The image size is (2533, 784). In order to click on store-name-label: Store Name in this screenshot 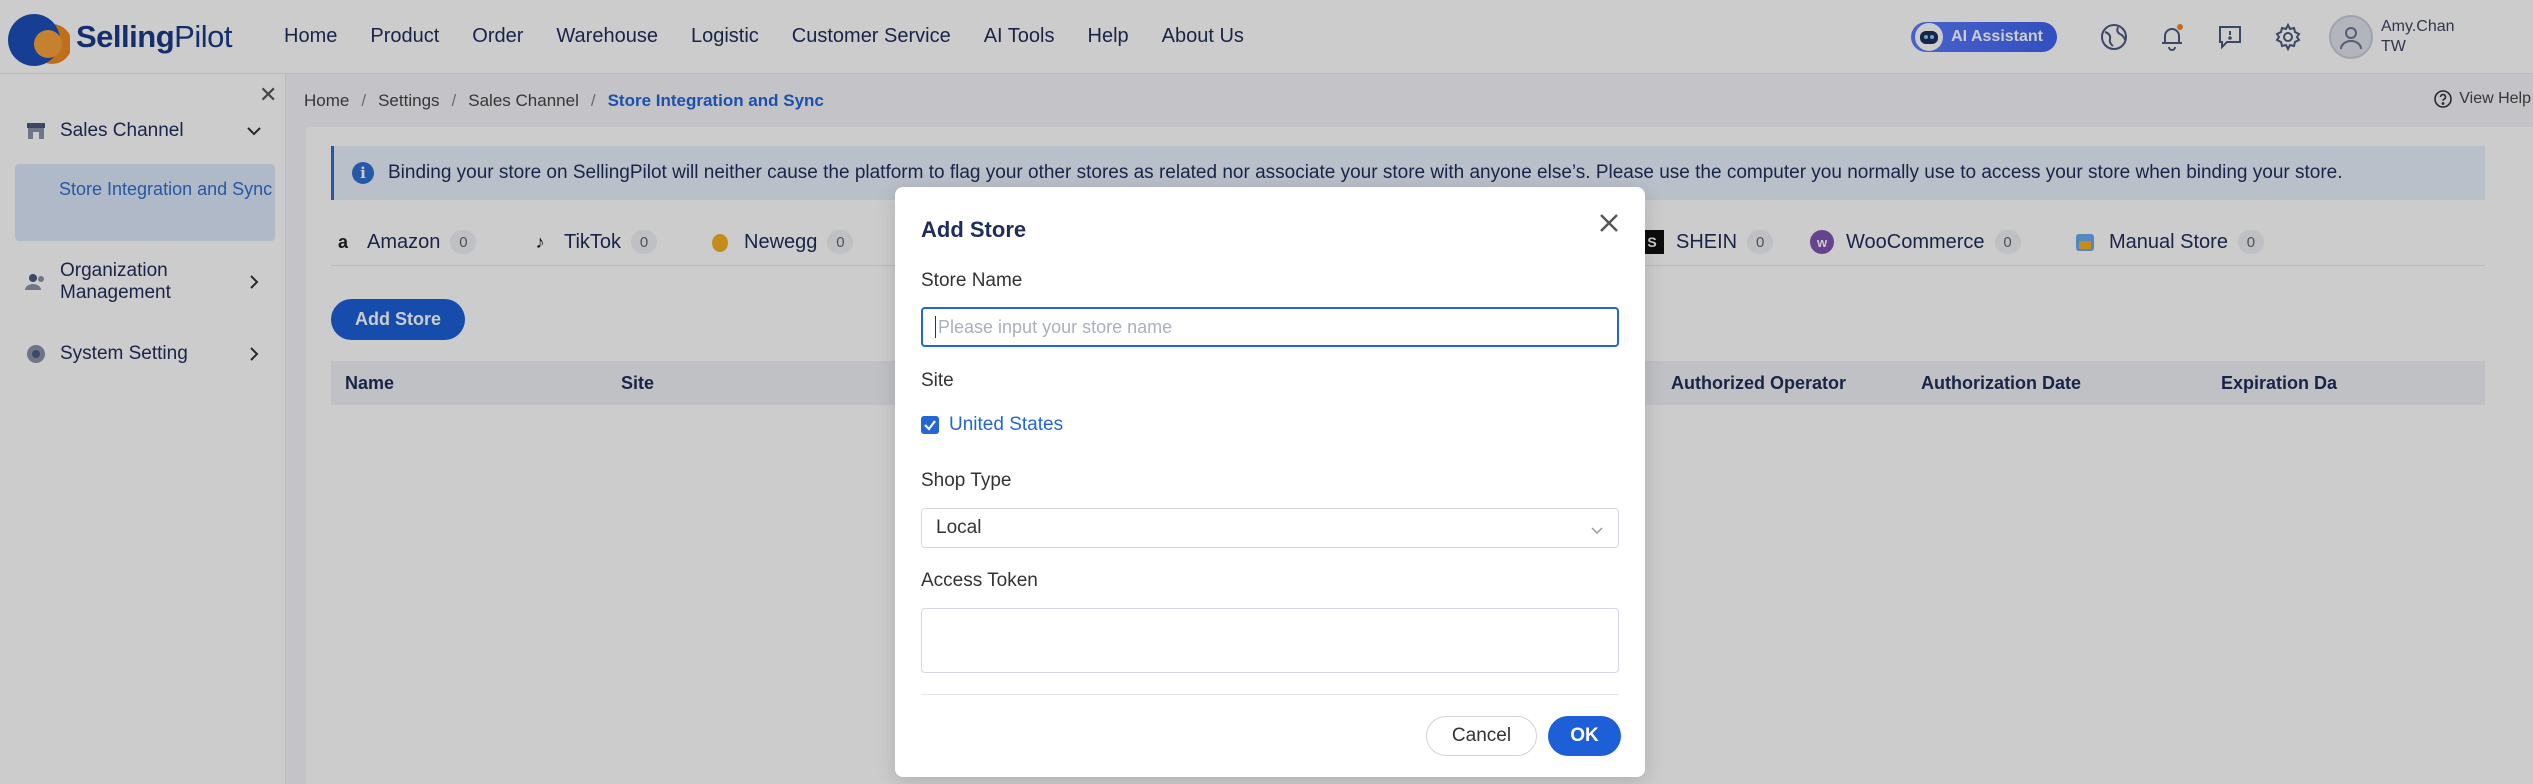, I will do `click(972, 280)`.